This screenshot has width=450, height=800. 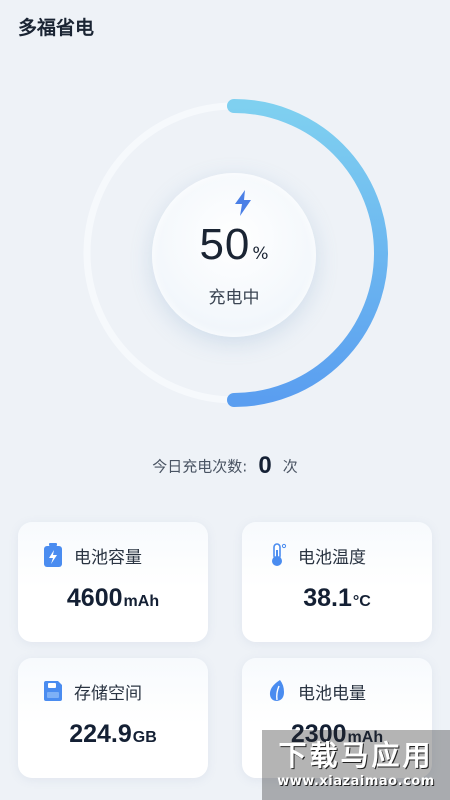 What do you see at coordinates (113, 582) in the screenshot?
I see `battery-capacity-card: 电池容量 4600mAh` at bounding box center [113, 582].